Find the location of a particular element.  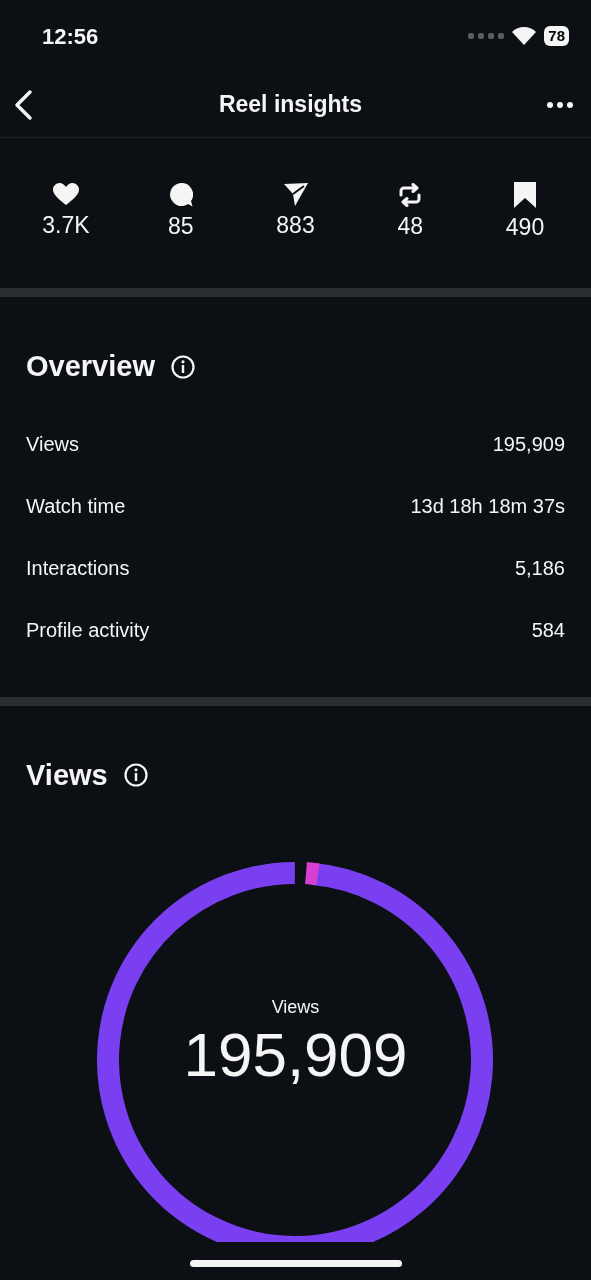

chart-center-label: Views is located at coordinates (295, 1007).